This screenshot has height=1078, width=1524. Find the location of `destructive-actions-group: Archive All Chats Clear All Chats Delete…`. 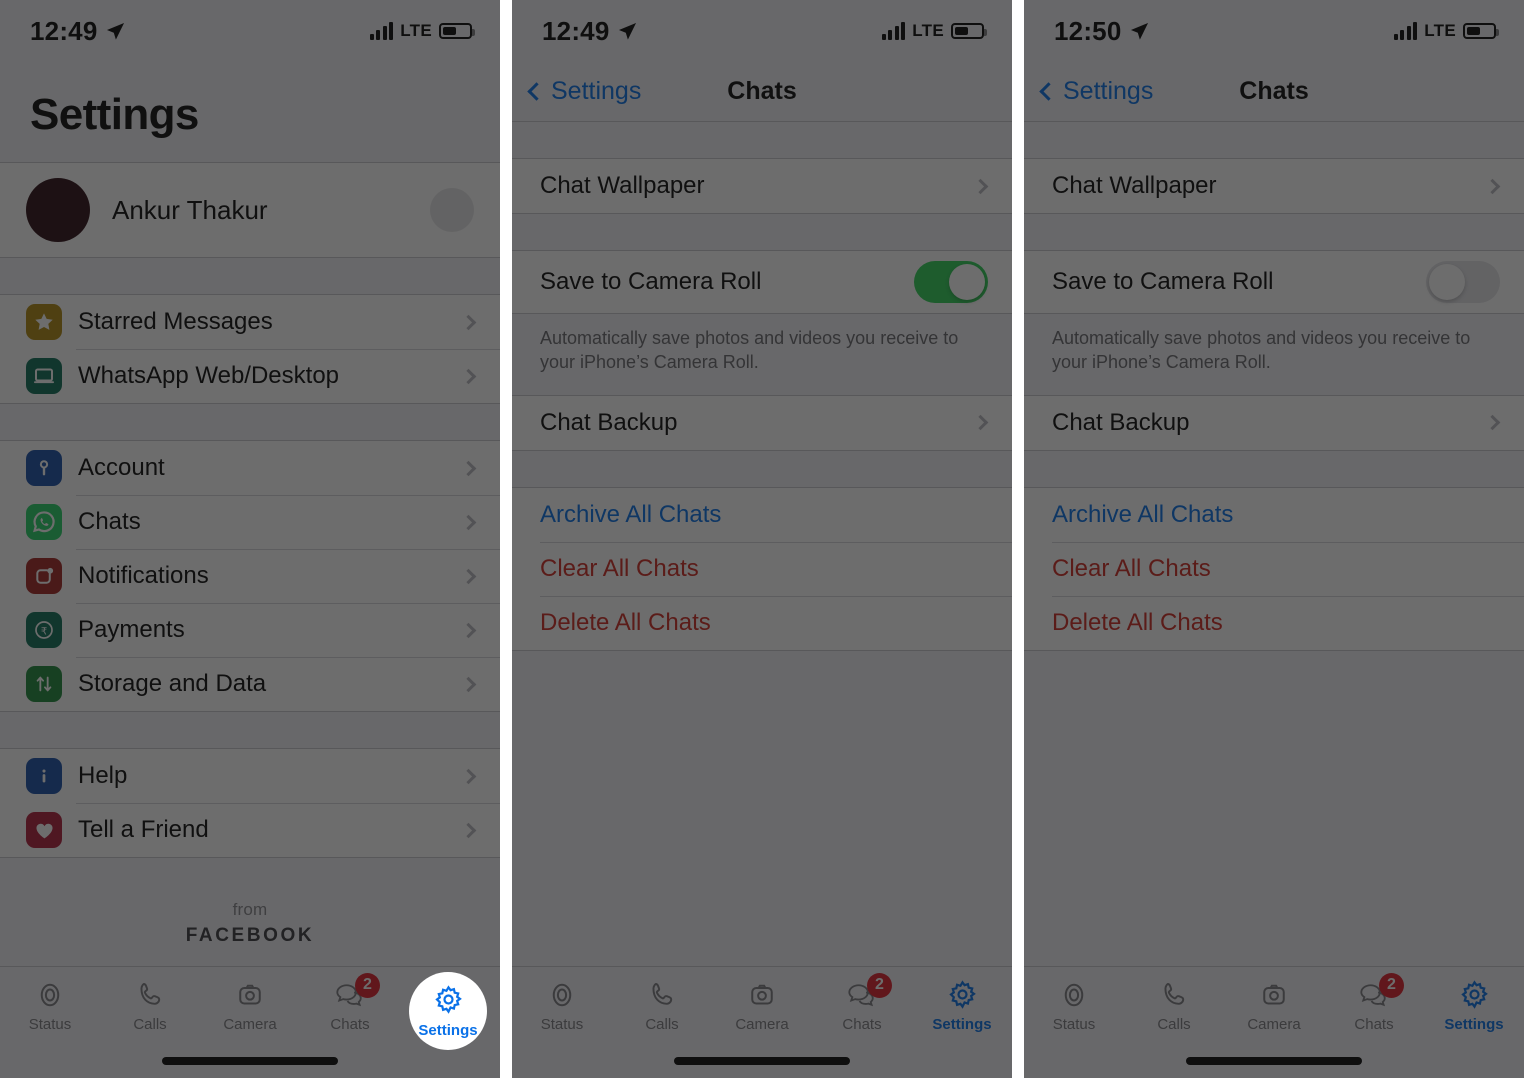

destructive-actions-group: Archive All Chats Clear All Chats Delete… is located at coordinates (1274, 568).